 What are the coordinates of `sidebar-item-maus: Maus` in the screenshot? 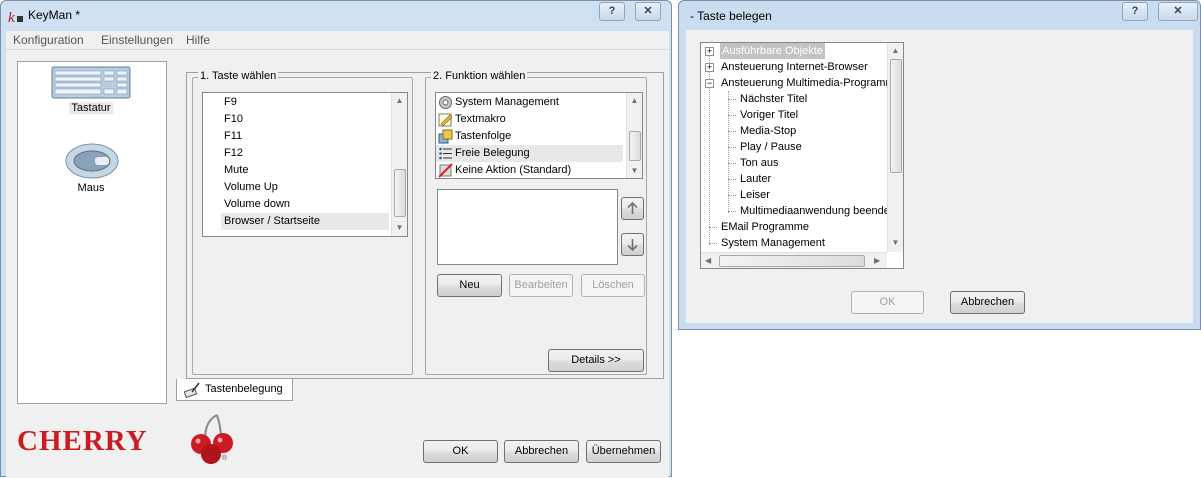 It's located at (91, 170).